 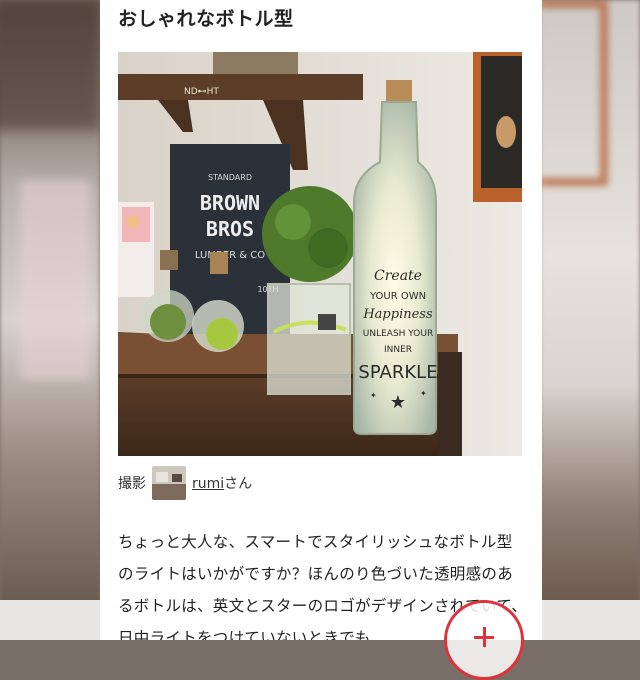 I want to click on svg-text: BROS, so click(x=230, y=229).